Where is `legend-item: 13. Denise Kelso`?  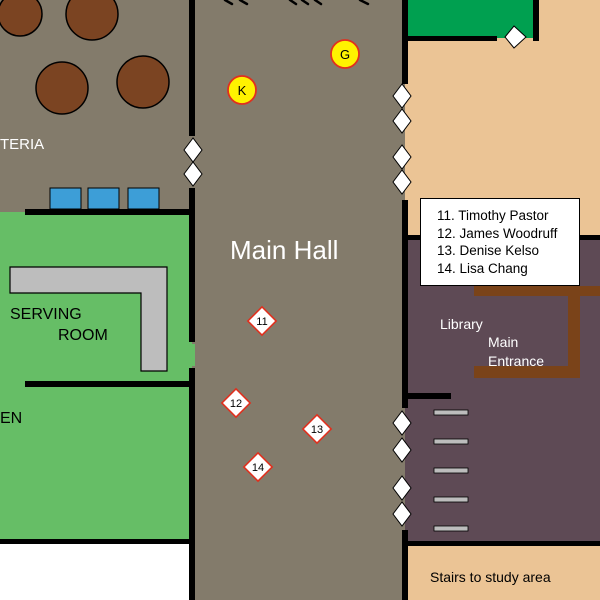
legend-item: 13. Denise Kelso is located at coordinates (488, 250).